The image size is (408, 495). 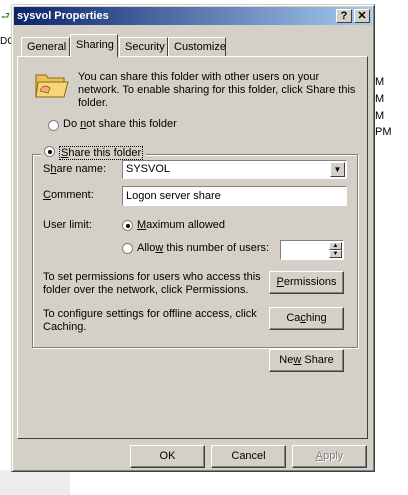 I want to click on share-name-label: Share name:, so click(x=74, y=169).